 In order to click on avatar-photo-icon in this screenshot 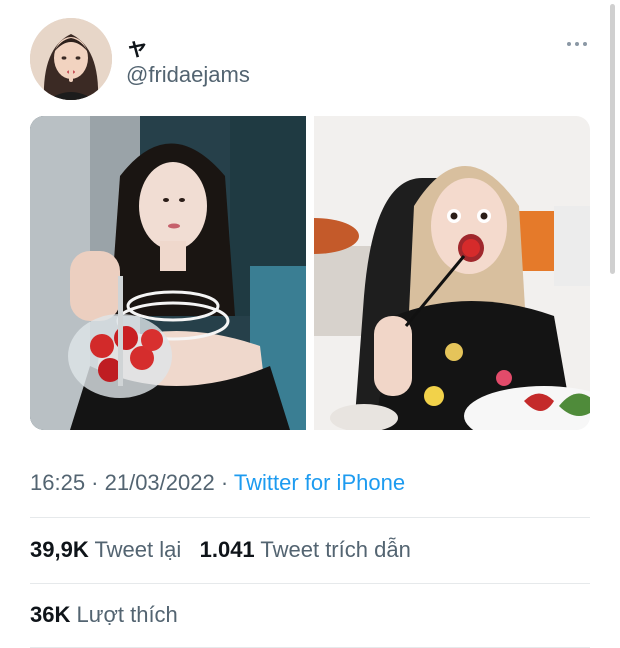, I will do `click(71, 59)`.